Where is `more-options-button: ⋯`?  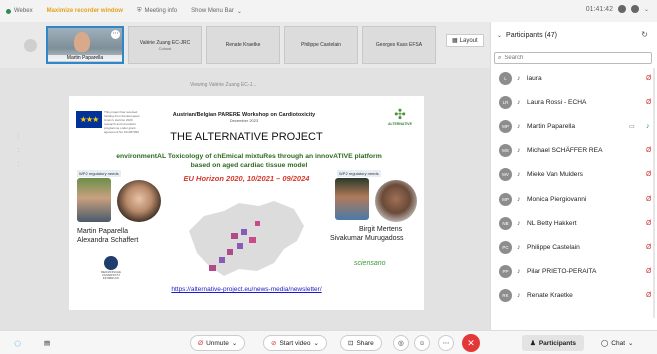
more-options-button: ⋯ is located at coordinates (446, 343).